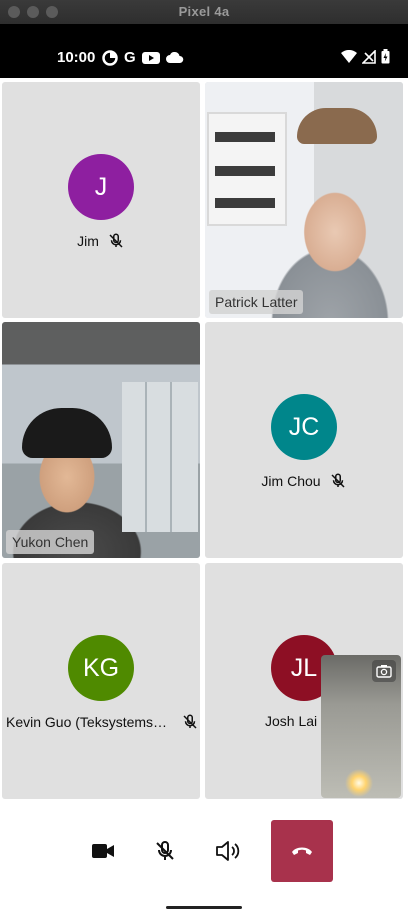  Describe the element at coordinates (304, 667) in the screenshot. I see `avatar-initials: JL` at that location.